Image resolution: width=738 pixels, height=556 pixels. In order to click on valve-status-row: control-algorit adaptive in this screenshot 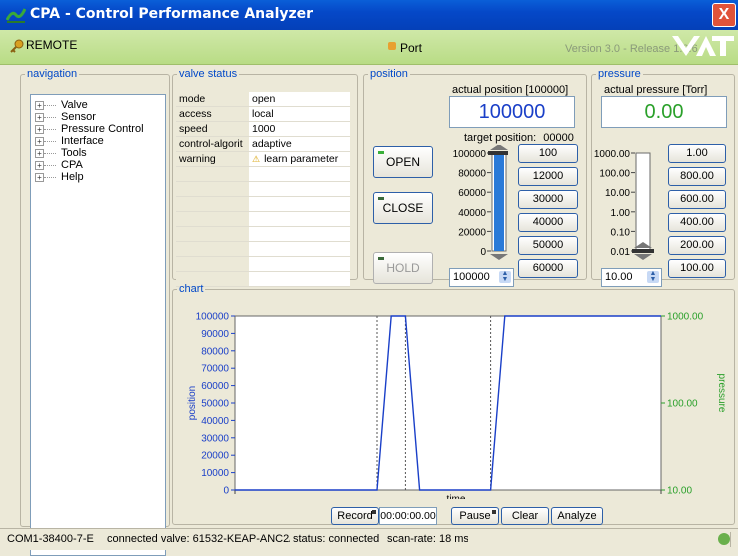, I will do `click(263, 144)`.